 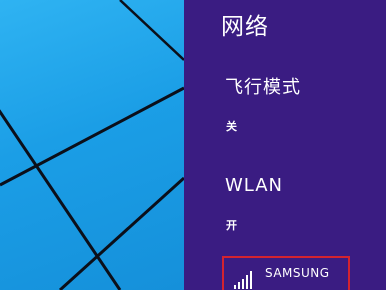 I want to click on airplane-mode-toggle: 关, so click(x=231, y=127).